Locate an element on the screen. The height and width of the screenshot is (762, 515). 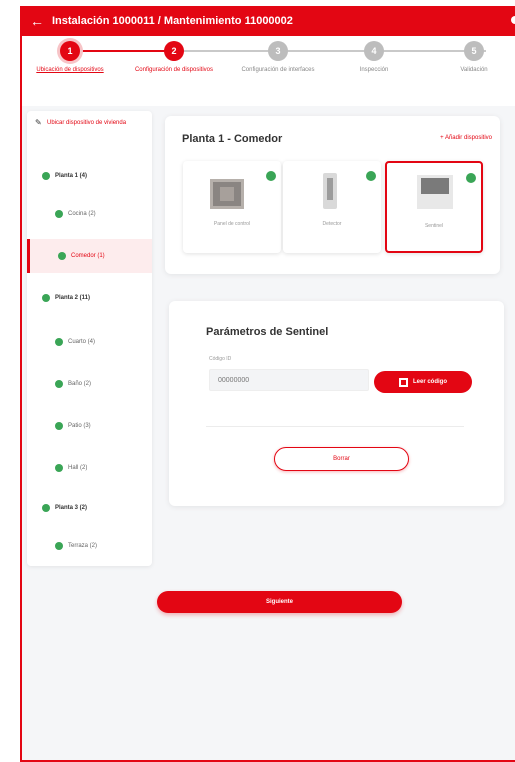
device-card-title: Planta 1 - Comedor is located at coordinates (232, 139).